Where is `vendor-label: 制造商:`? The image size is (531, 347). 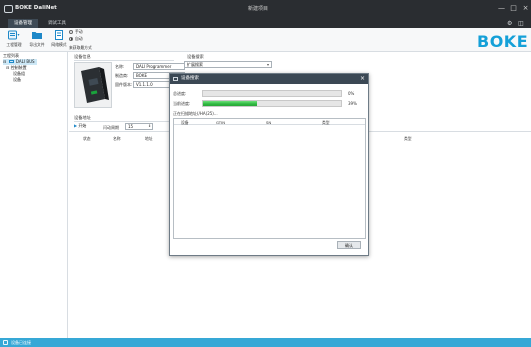 vendor-label: 制造商: is located at coordinates (122, 75).